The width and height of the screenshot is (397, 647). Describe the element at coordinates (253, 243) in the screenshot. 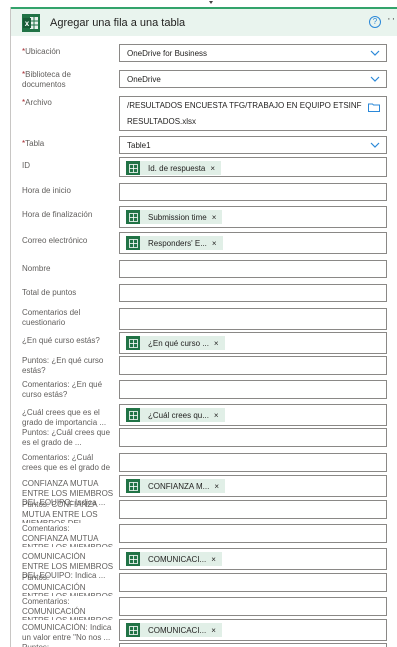

I see `correo-input: Responders' E... ×` at that location.